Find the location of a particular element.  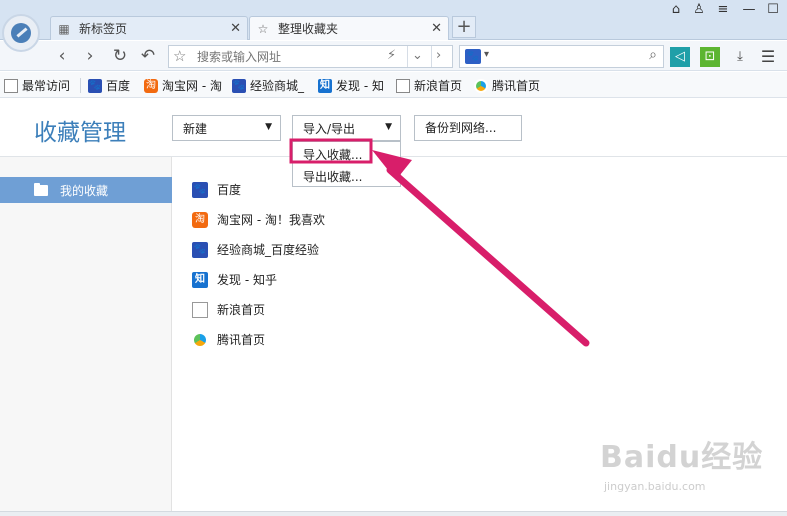

go-icon: › is located at coordinates (438, 55).